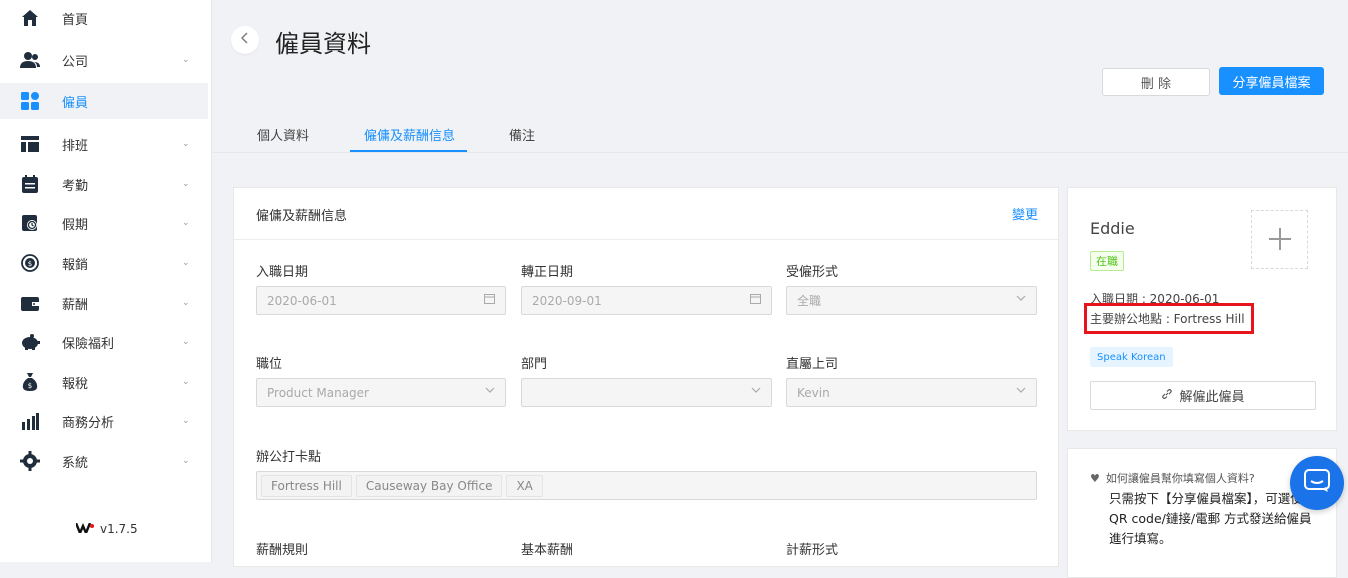  Describe the element at coordinates (1025, 213) in the screenshot. I see `change-link: 變更` at that location.